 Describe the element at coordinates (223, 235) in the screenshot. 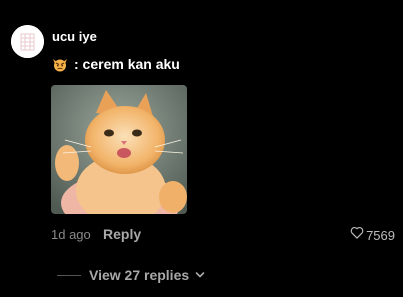

I see `comment-meta-row: 1d ago Reply 7569` at that location.